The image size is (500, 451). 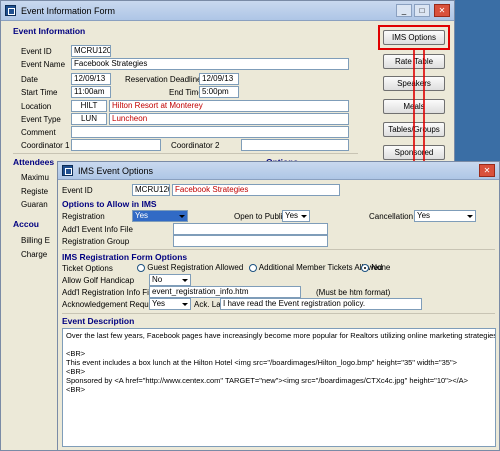 What do you see at coordinates (98, 321) in the screenshot?
I see `section-event-description: Event Description` at bounding box center [98, 321].